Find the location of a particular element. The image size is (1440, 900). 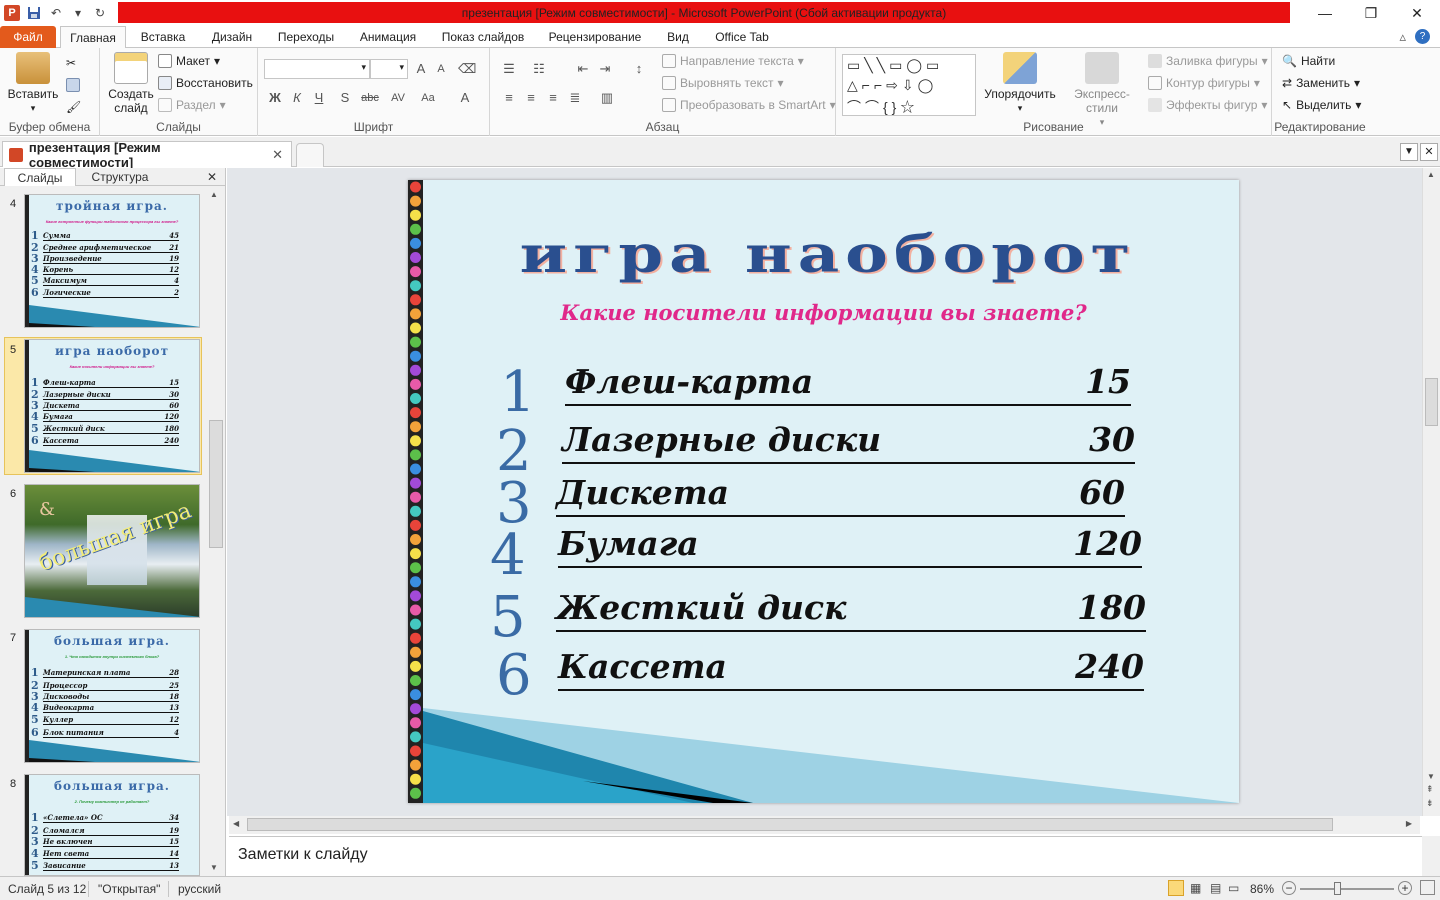

find-button: 🔍 Найти is located at coordinates (1308, 61).